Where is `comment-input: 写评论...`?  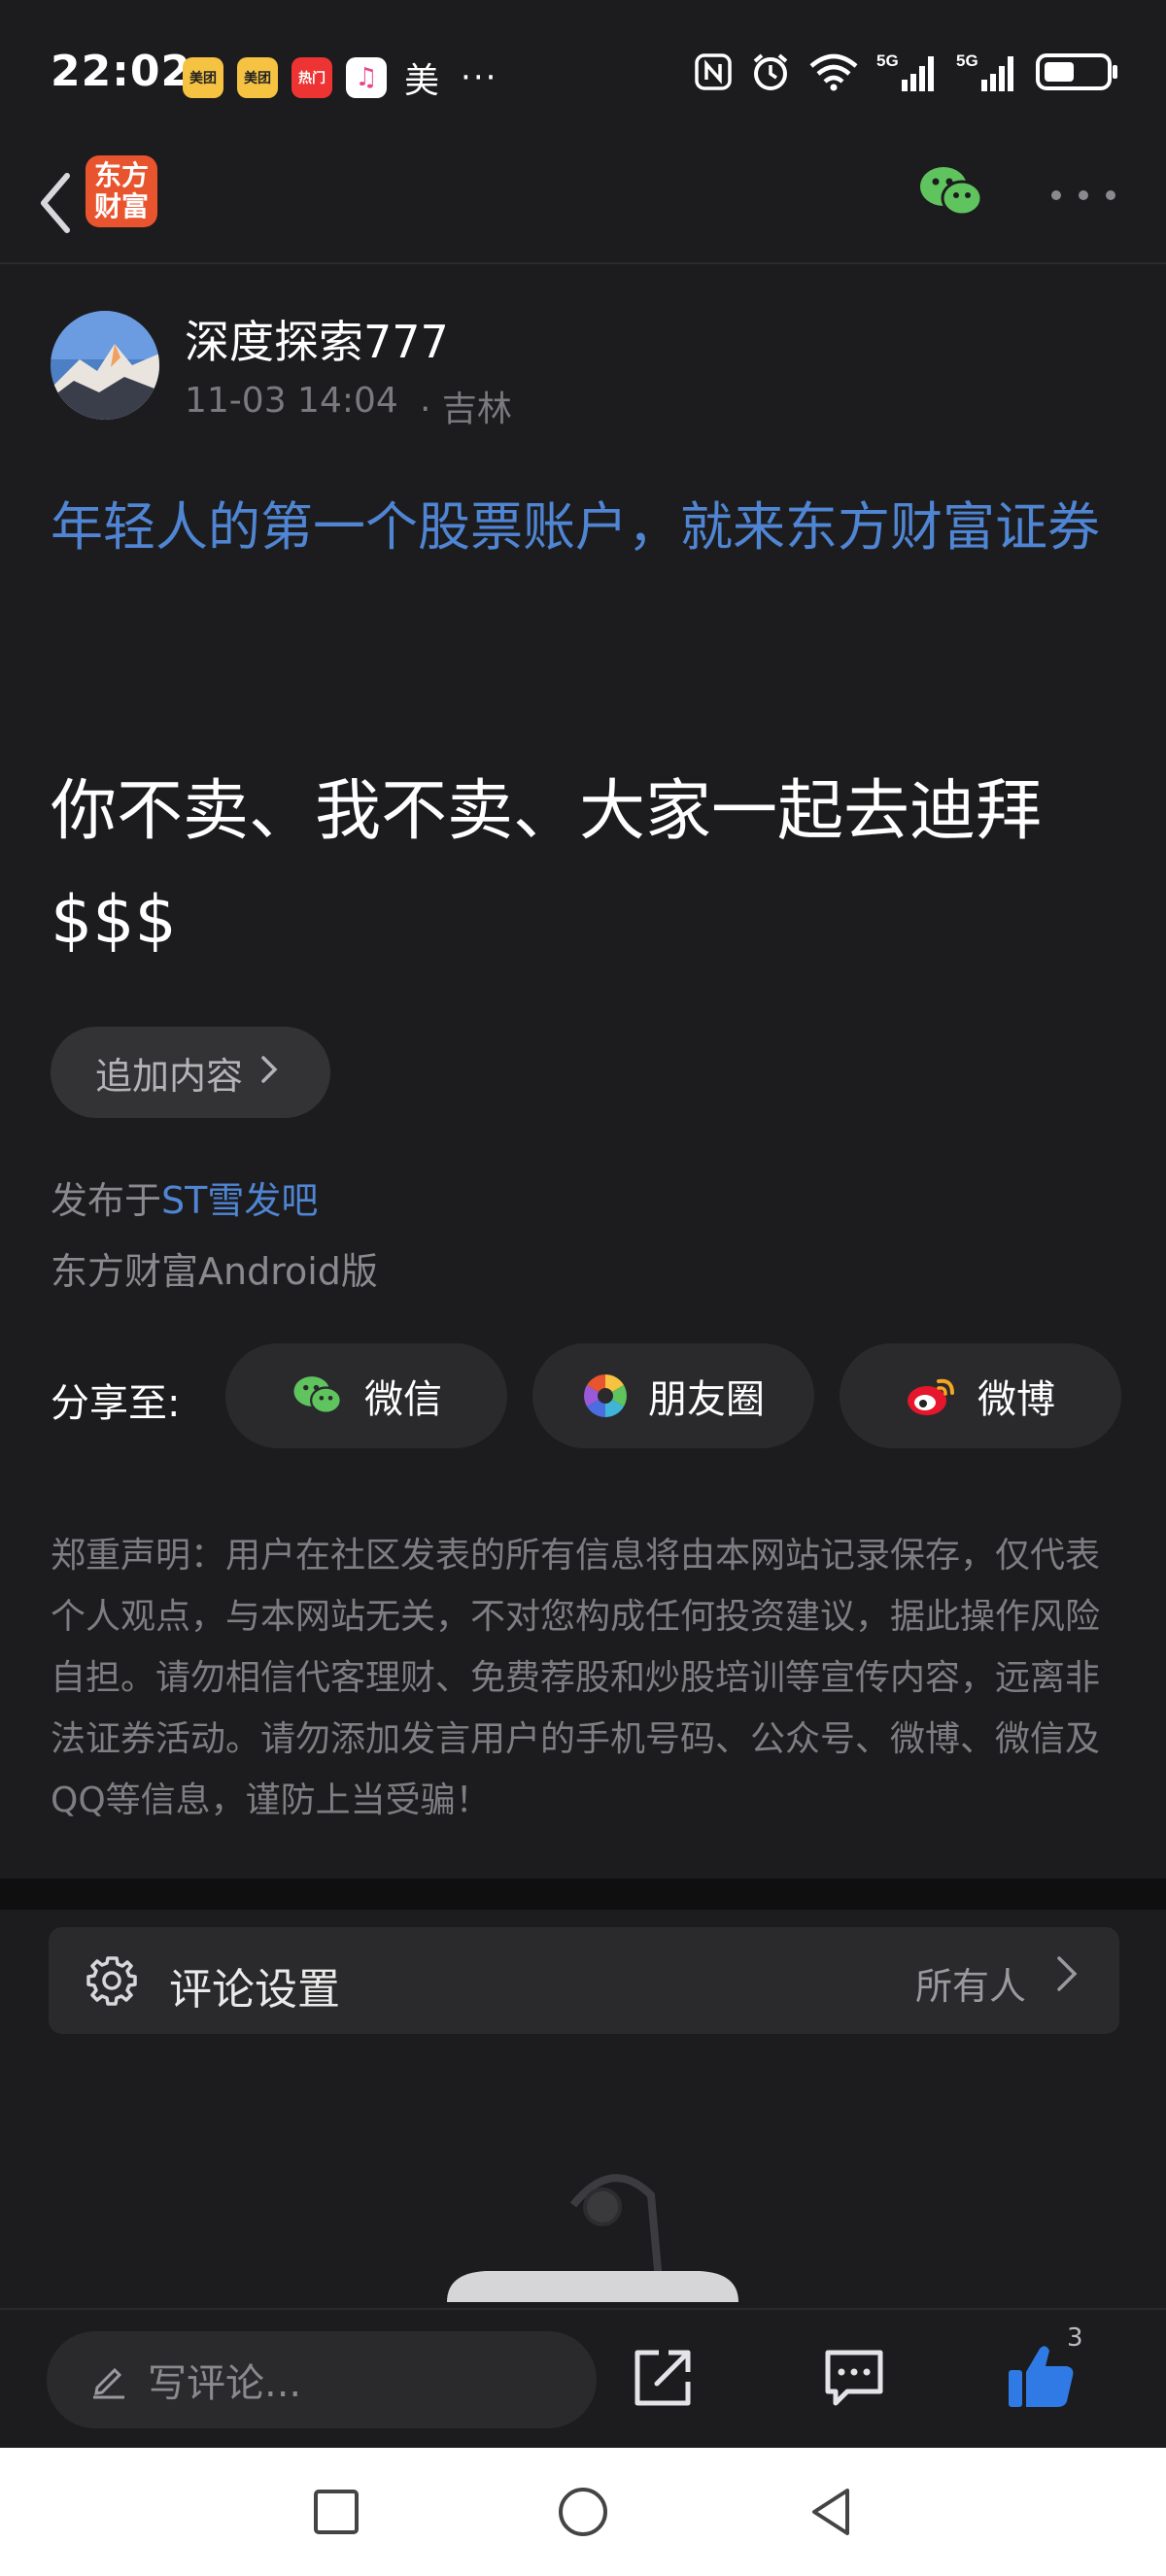
comment-input: 写评论... is located at coordinates (322, 2379).